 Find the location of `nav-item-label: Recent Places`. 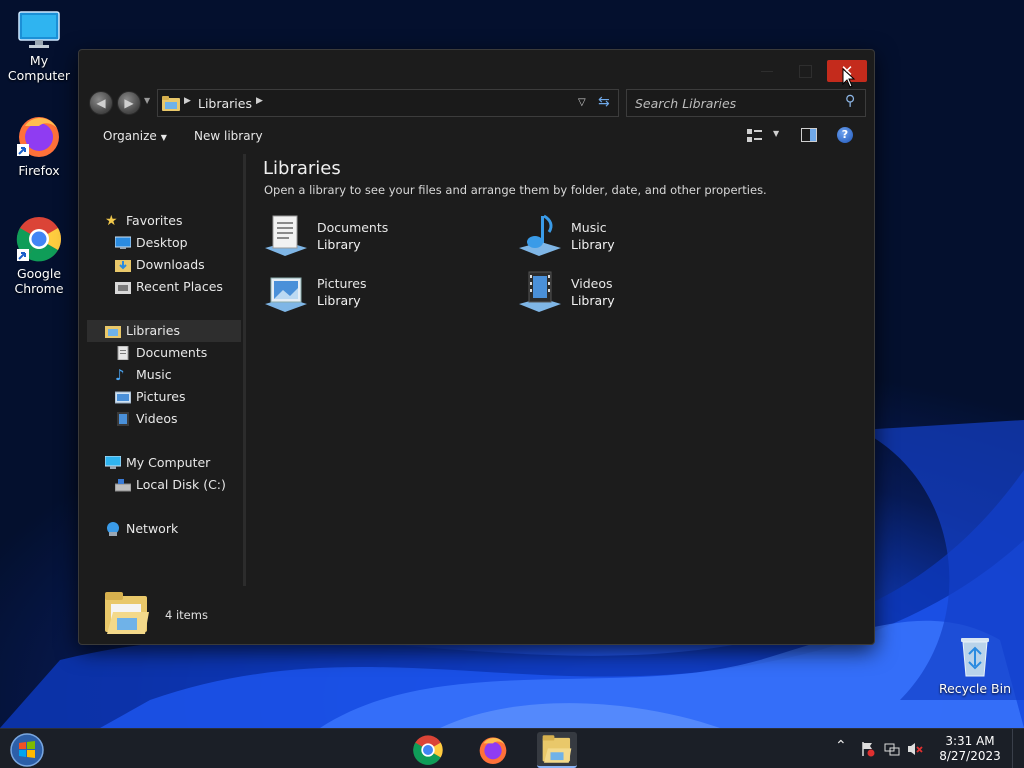

nav-item-label: Recent Places is located at coordinates (179, 286).